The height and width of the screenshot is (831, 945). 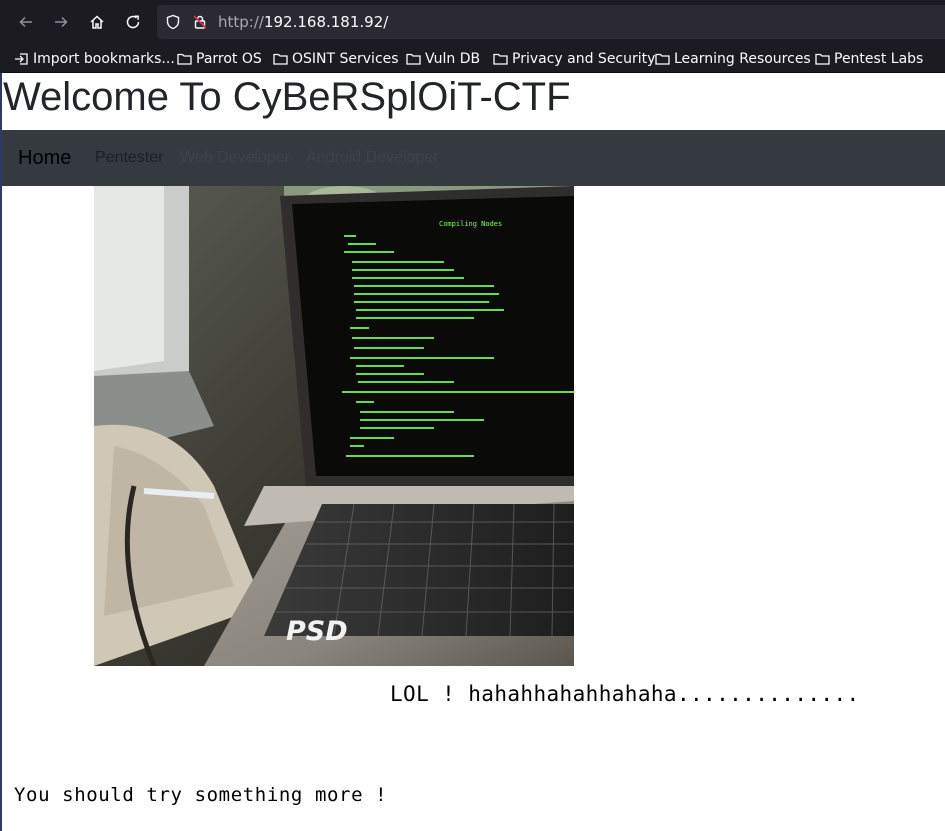 I want to click on import-icon, so click(x=21, y=59).